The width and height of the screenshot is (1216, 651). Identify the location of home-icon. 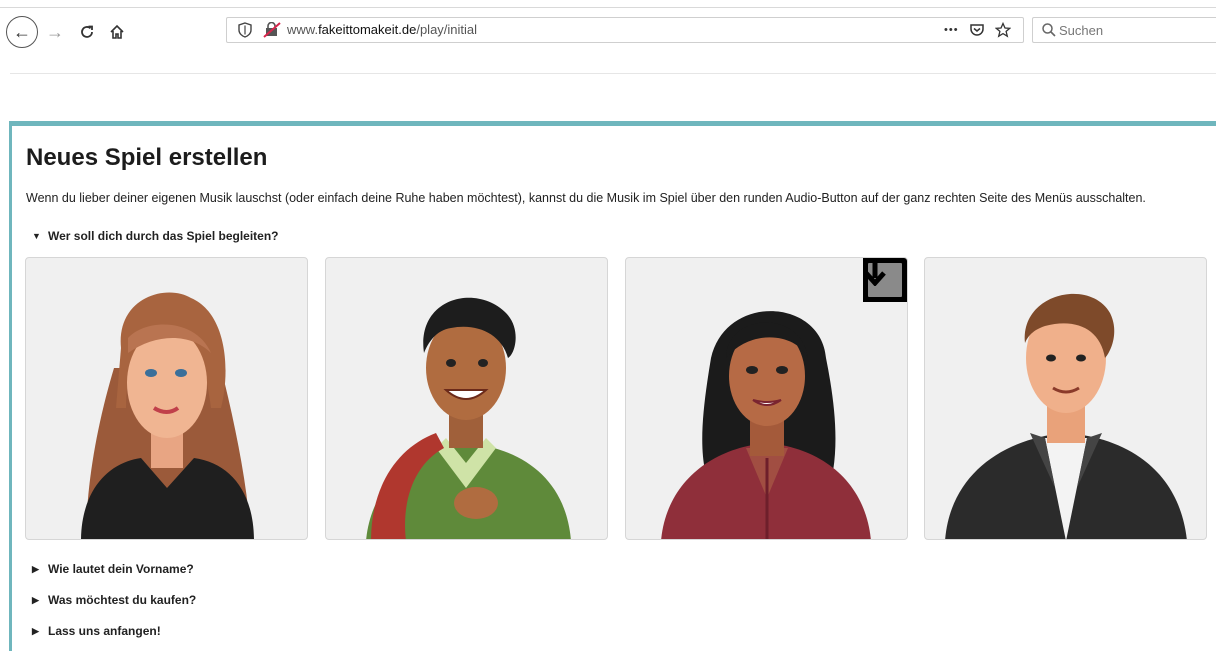
(117, 31).